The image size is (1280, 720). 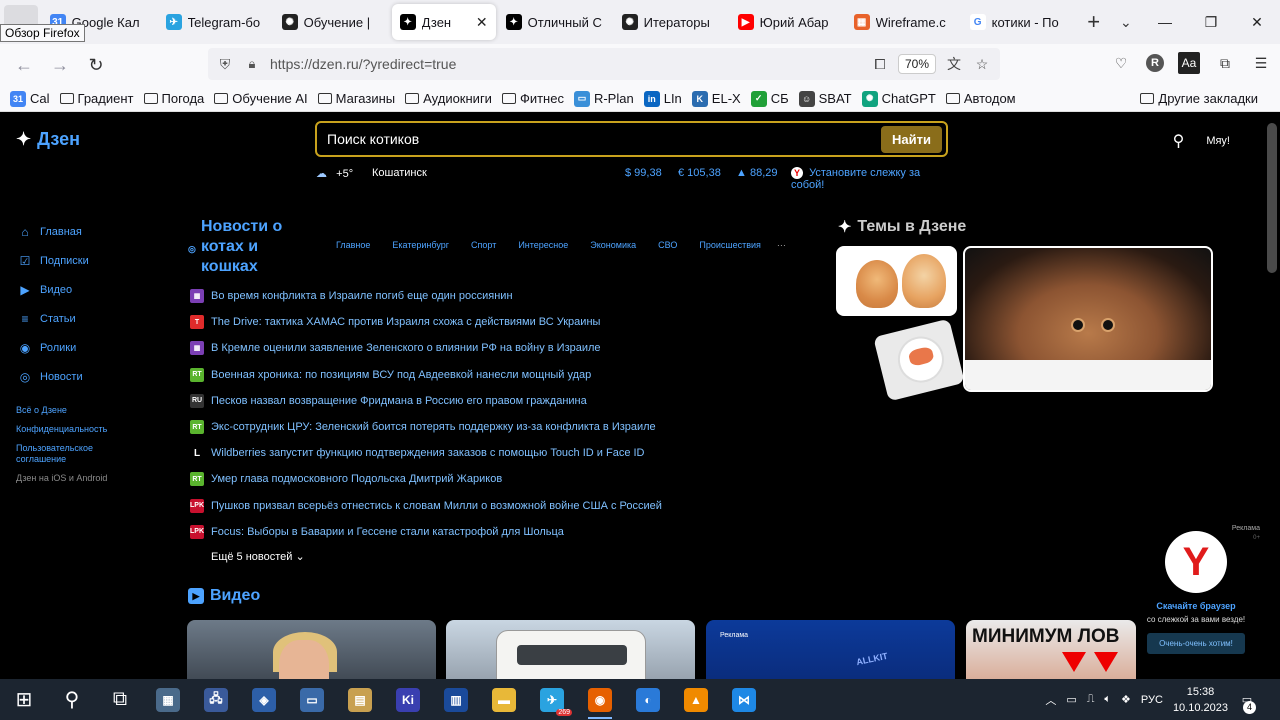 I want to click on tab-8: Gкотики - По, so click(x=1020, y=22).